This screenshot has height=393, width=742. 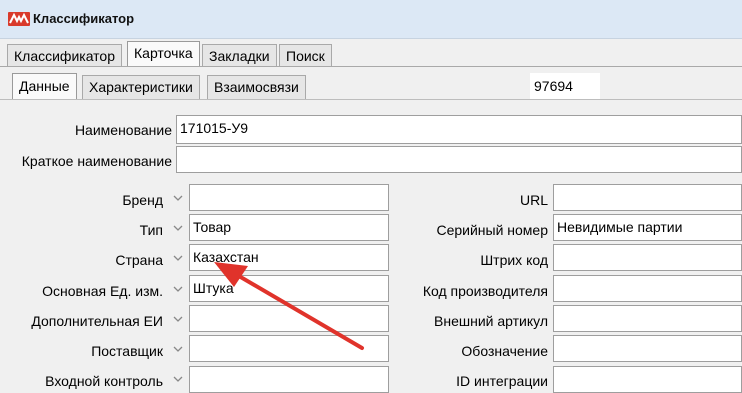 What do you see at coordinates (139, 260) in the screenshot?
I see `country-label: Страна` at bounding box center [139, 260].